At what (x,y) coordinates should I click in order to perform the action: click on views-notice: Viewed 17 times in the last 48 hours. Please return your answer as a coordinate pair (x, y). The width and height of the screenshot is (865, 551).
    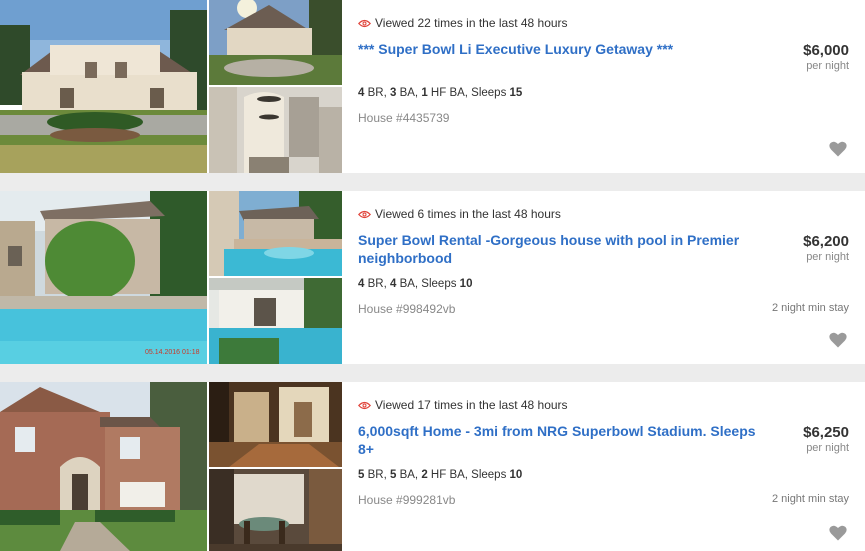
    Looking at the image, I should click on (463, 405).